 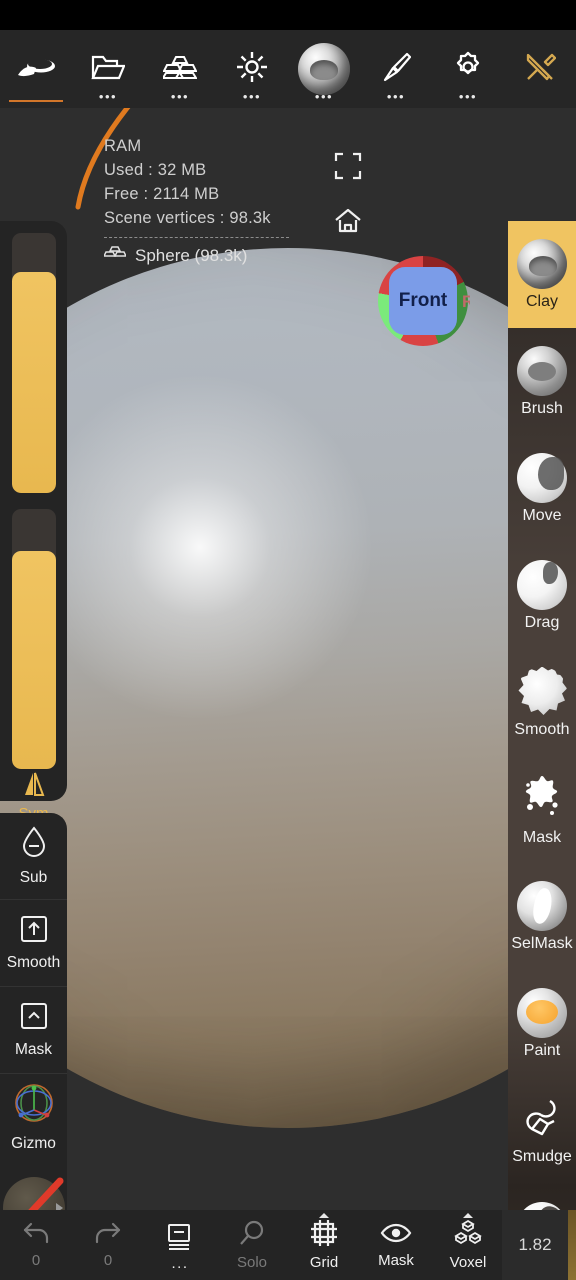 I want to click on tool-label: Brush, so click(x=542, y=408).